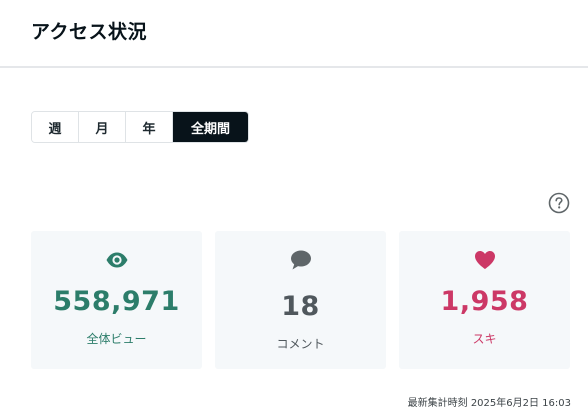 The width and height of the screenshot is (588, 420). I want to click on period-tabs: 週 月 年 全期間, so click(140, 127).